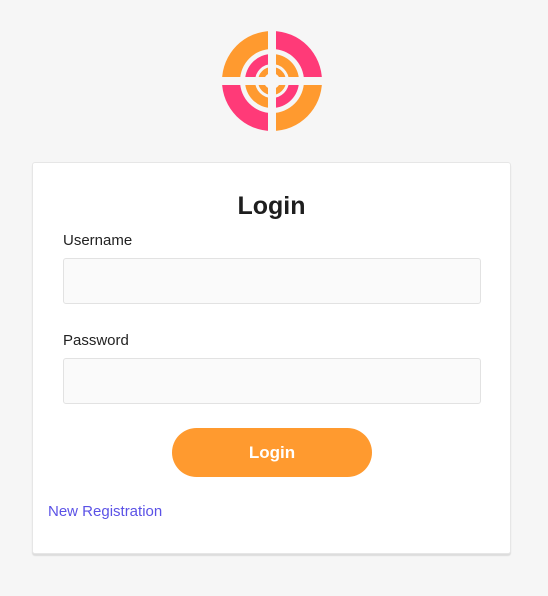 The height and width of the screenshot is (596, 548). Describe the element at coordinates (98, 240) in the screenshot. I see `username-label: Username` at that location.